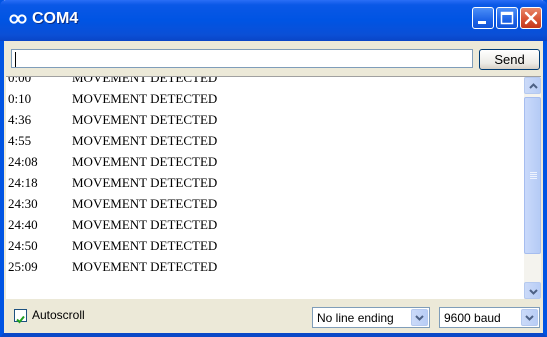 This screenshot has height=337, width=547. What do you see at coordinates (264, 203) in the screenshot?
I see `log-line: 24:30 MOVEMENT DETECTED` at bounding box center [264, 203].